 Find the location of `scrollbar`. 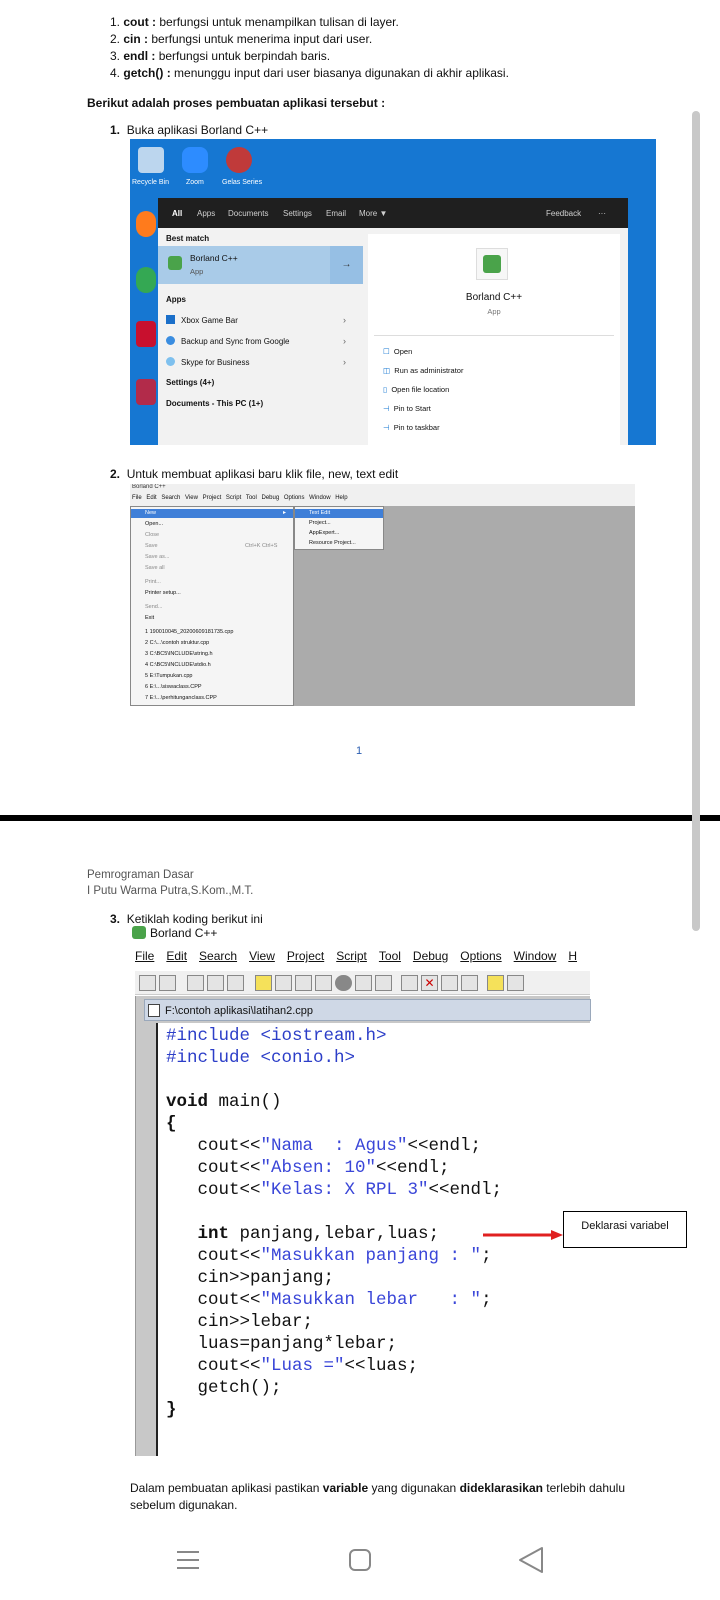

scrollbar is located at coordinates (696, 521).